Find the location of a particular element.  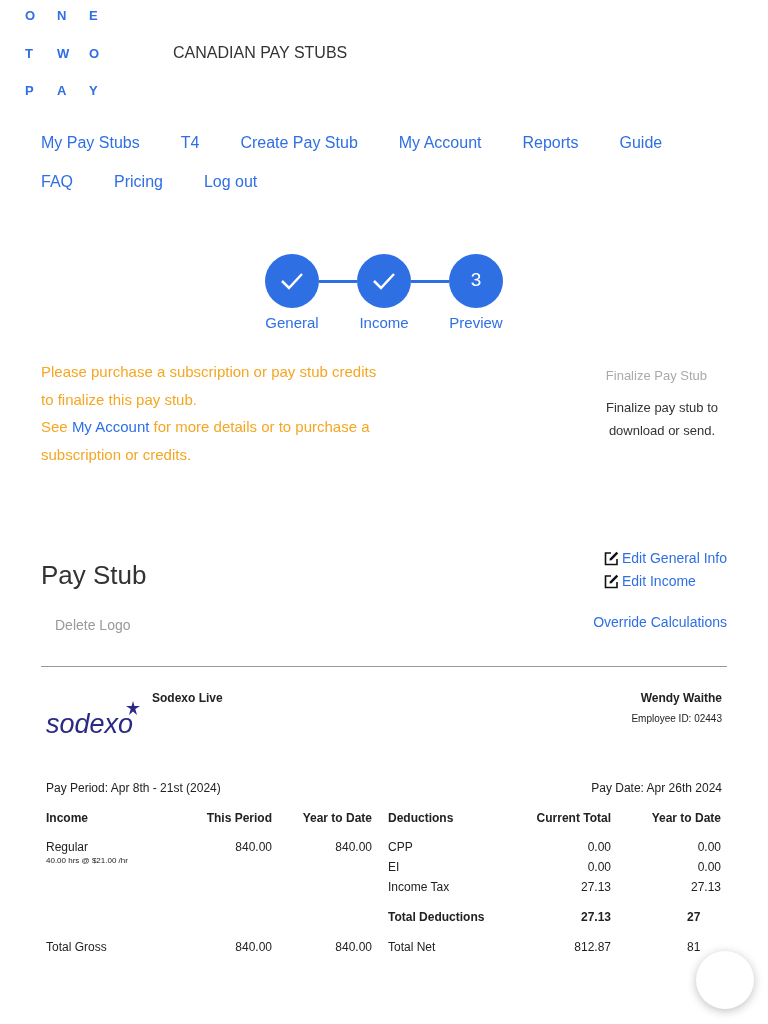

nav-link: T4 is located at coordinates (190, 142).